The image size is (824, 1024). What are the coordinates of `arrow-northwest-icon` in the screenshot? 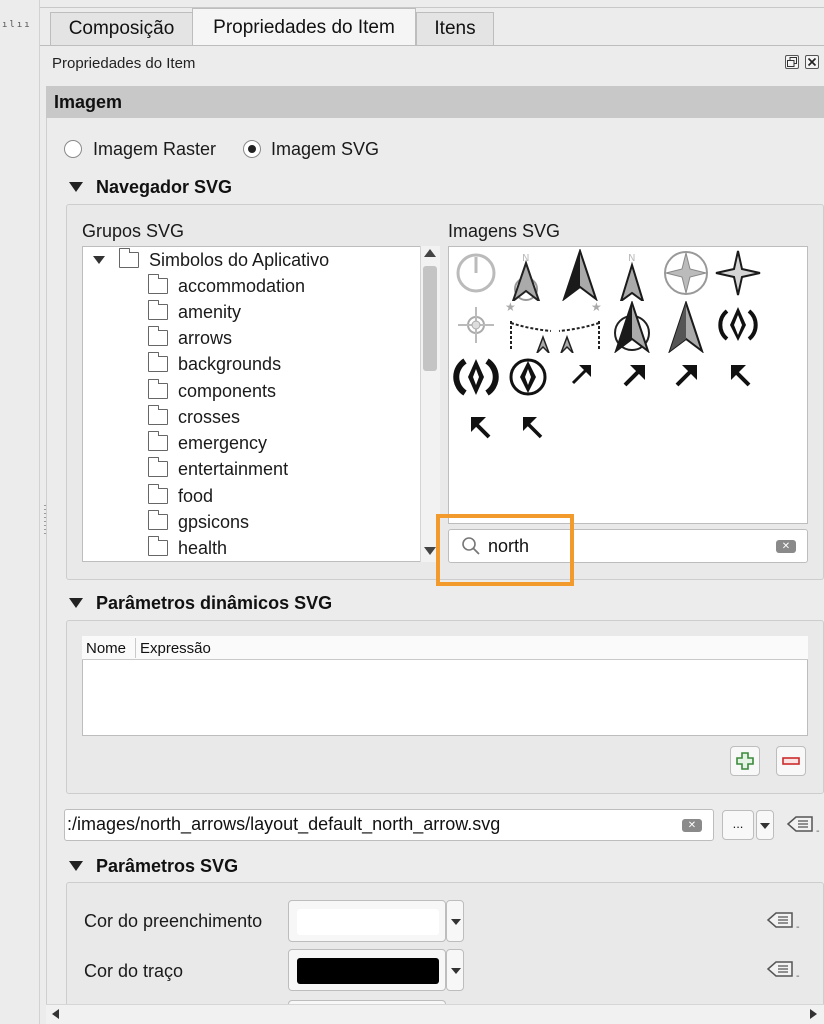 It's located at (740, 379).